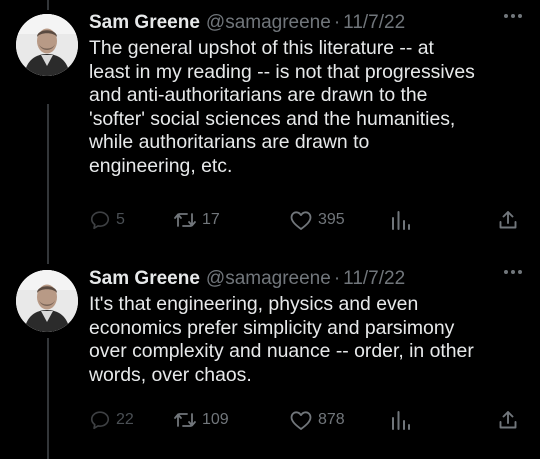  I want to click on action-bar: 5 17 395, so click(309, 222).